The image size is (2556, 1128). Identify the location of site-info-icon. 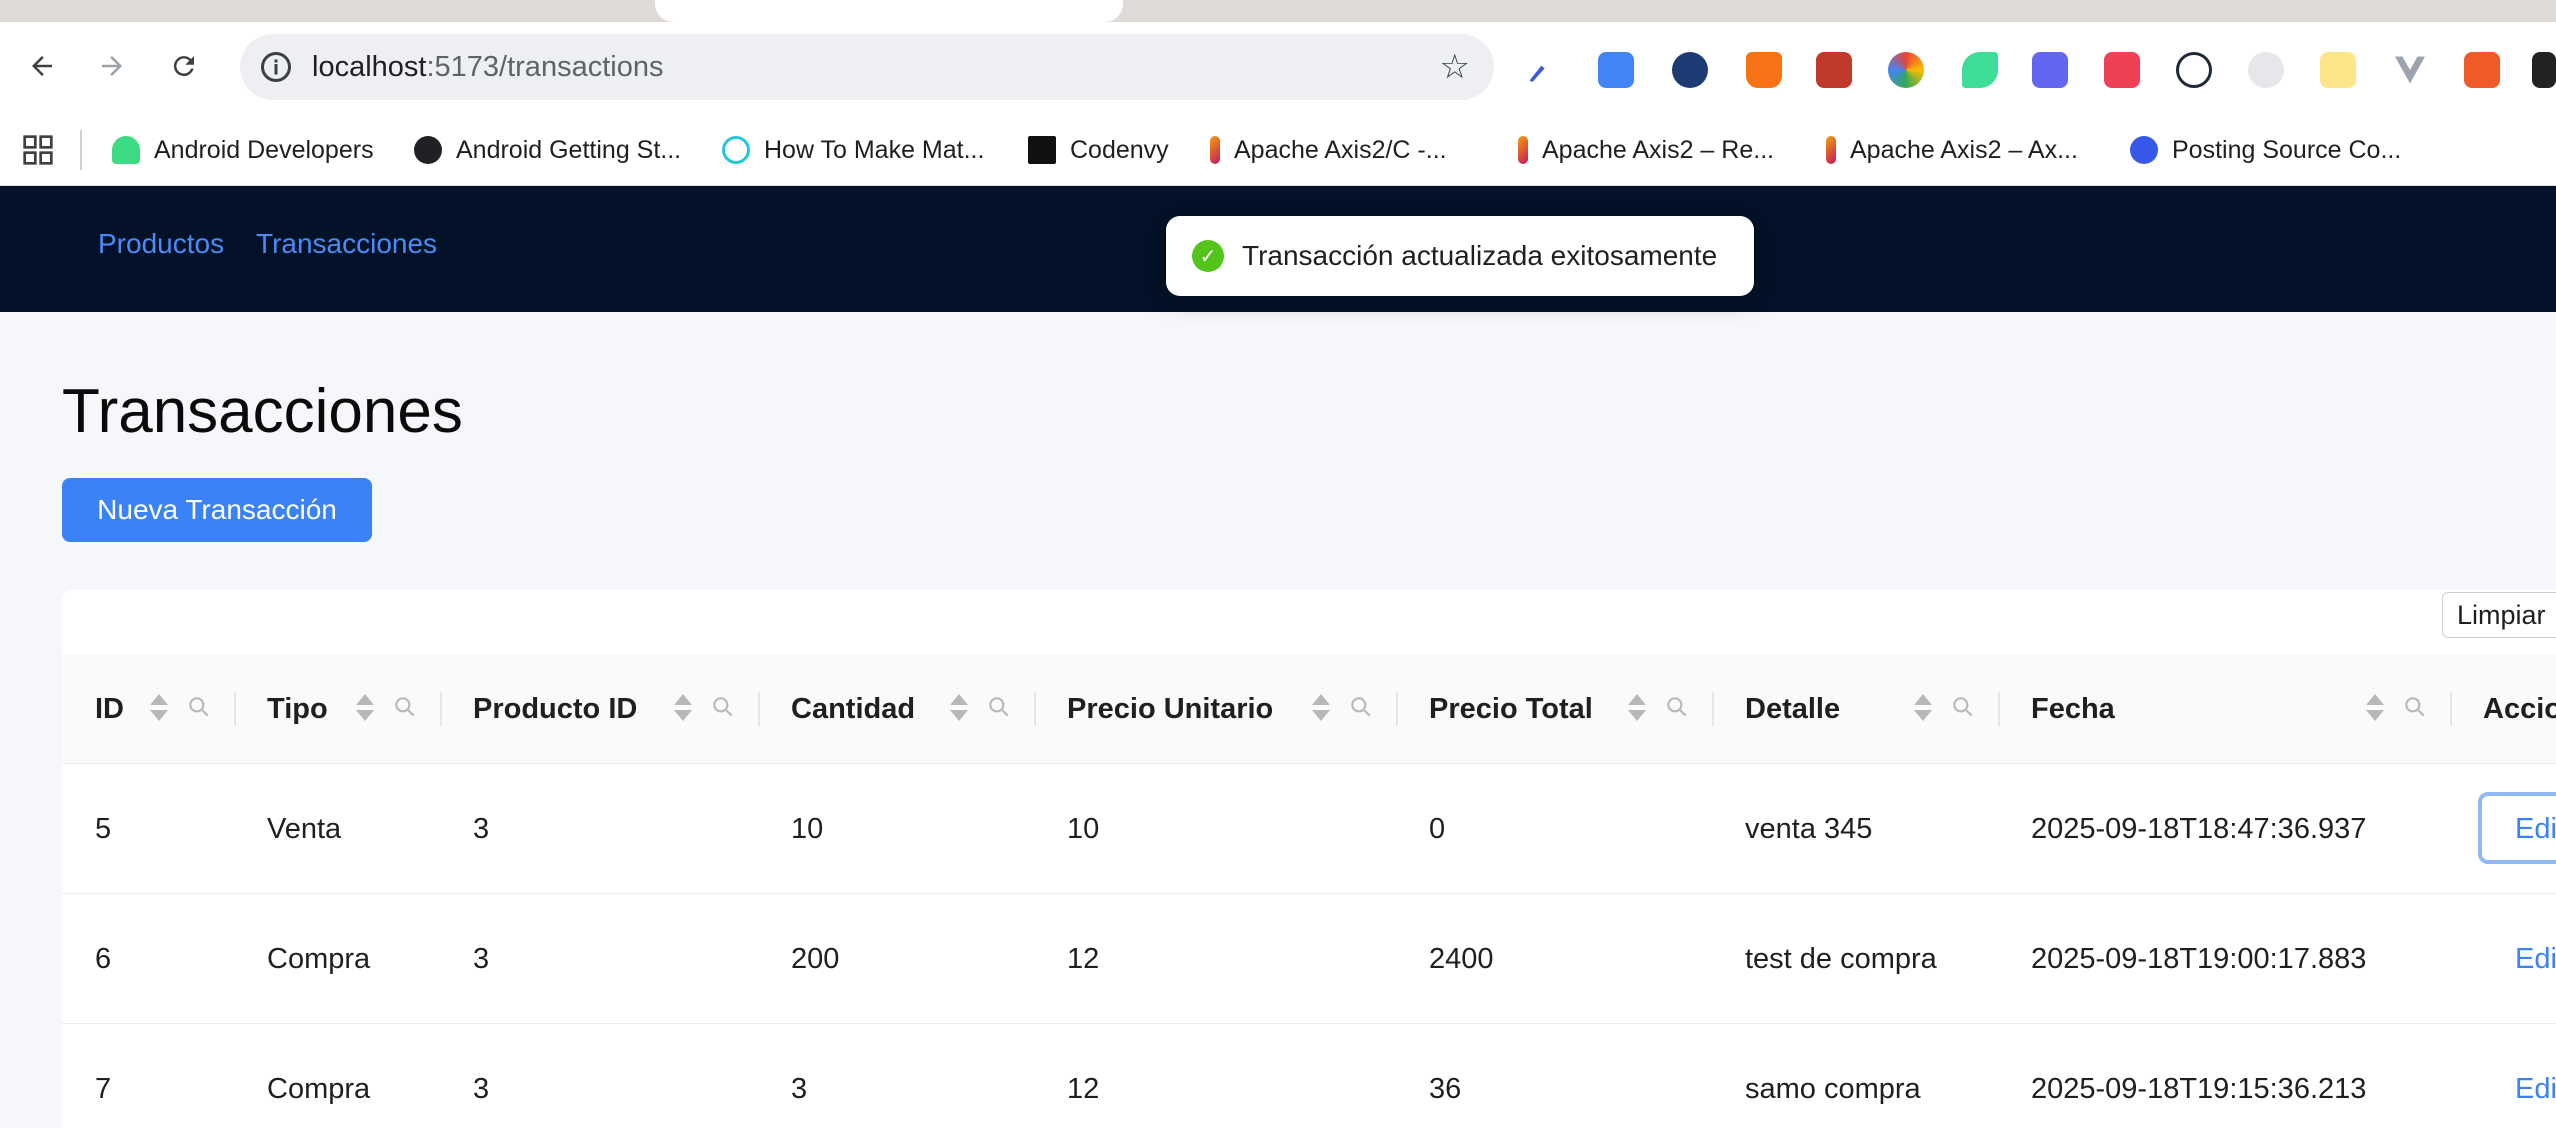
(276, 67).